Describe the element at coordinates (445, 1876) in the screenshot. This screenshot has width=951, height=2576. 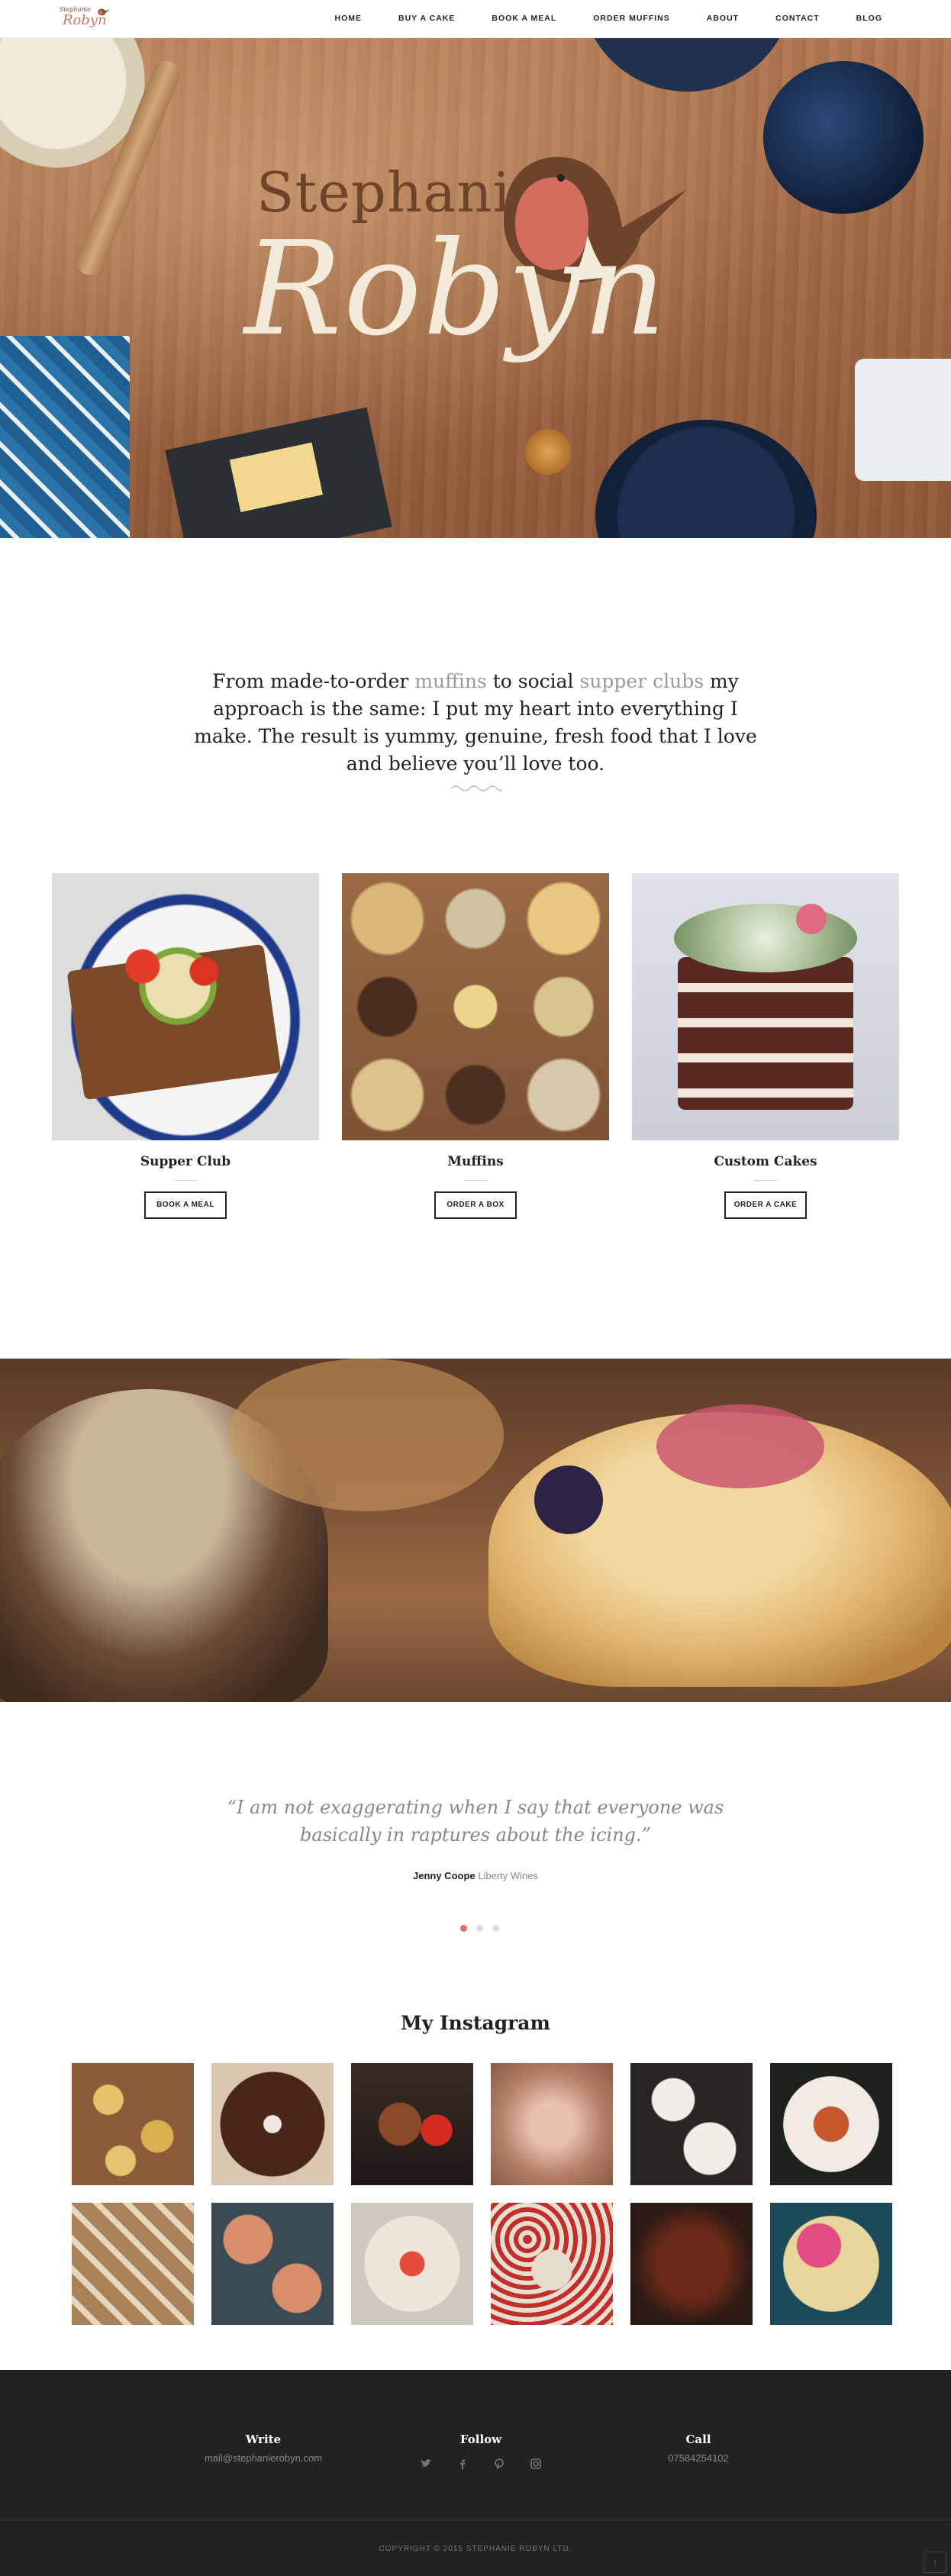
I see `testimonial-name: Jenny Coope` at that location.